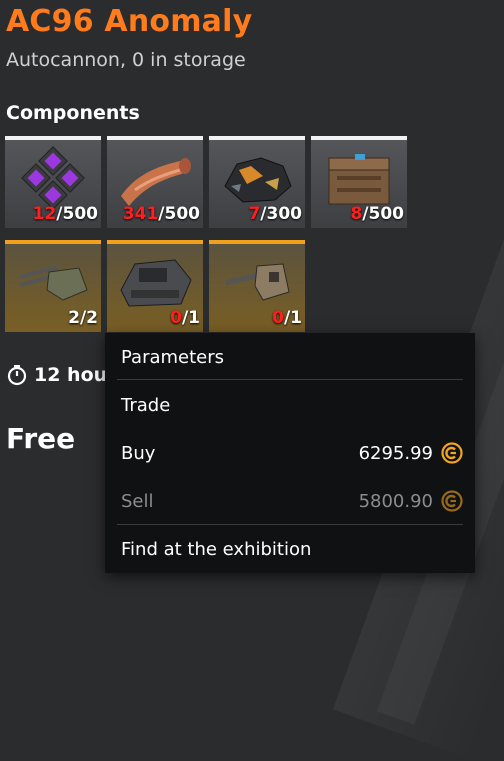 The image size is (504, 761). Describe the element at coordinates (137, 501) in the screenshot. I see `menu-item-label: Sell` at that location.